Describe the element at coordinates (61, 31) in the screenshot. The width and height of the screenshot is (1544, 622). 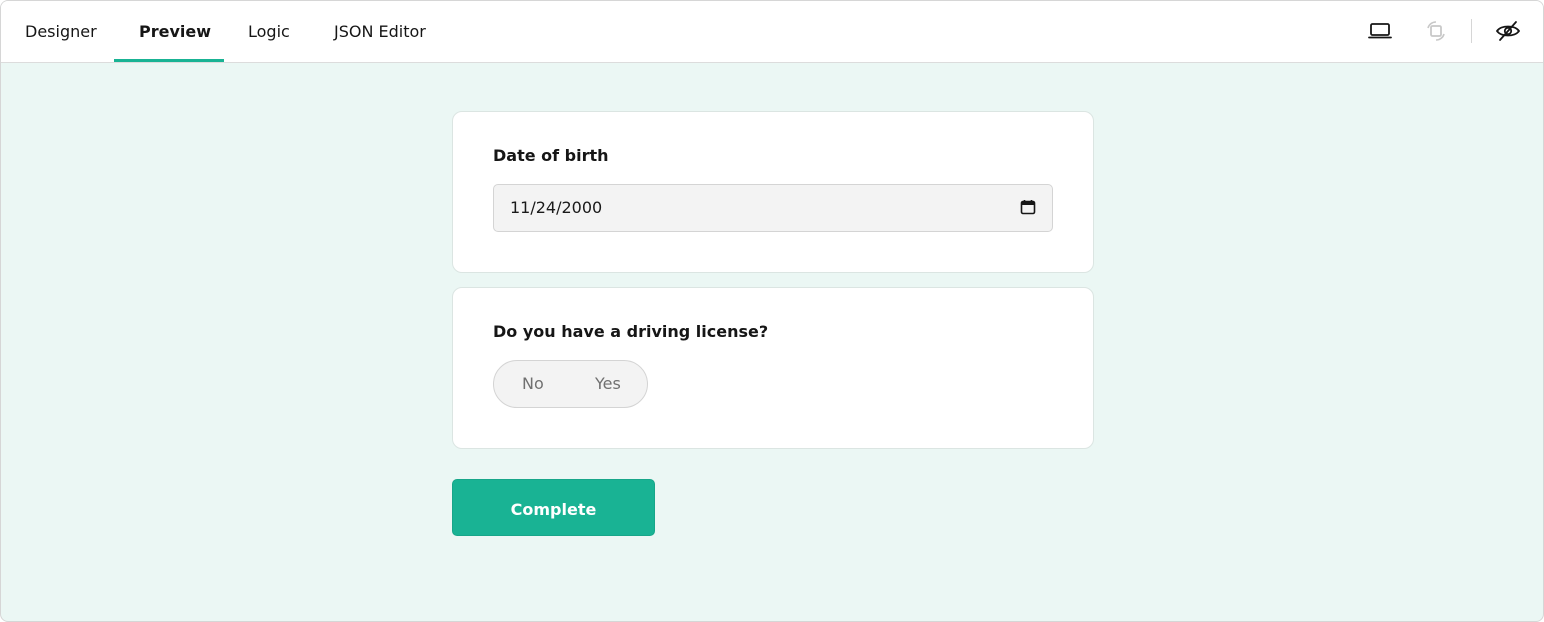
I see `tab-designer: Designer` at that location.